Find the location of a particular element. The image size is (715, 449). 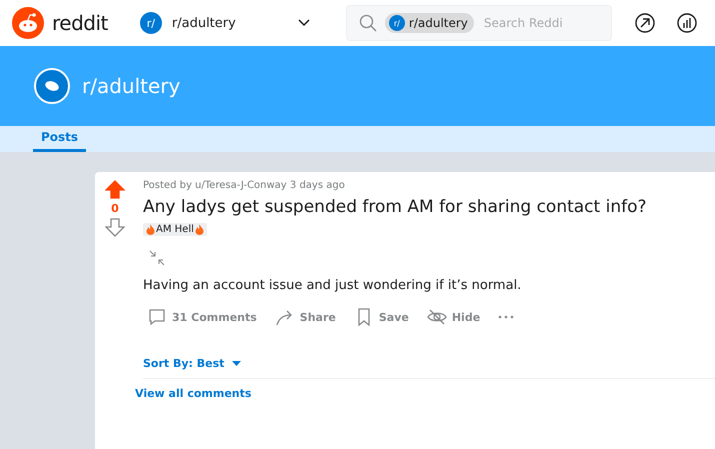

tab: Posts is located at coordinates (59, 139).